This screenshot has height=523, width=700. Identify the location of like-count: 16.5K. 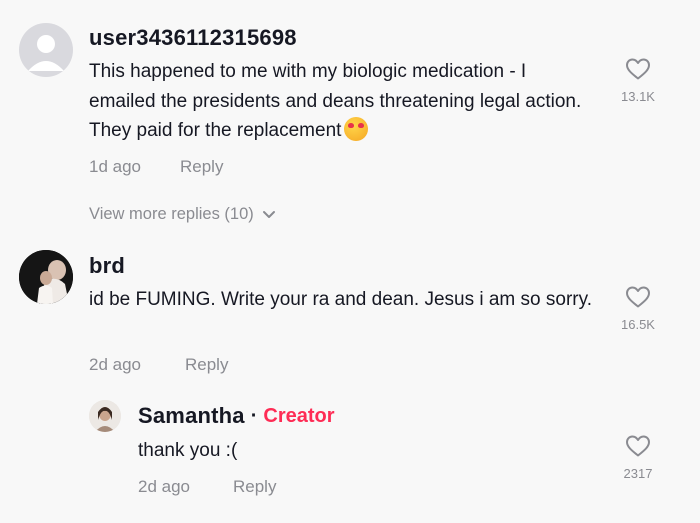
(638, 324).